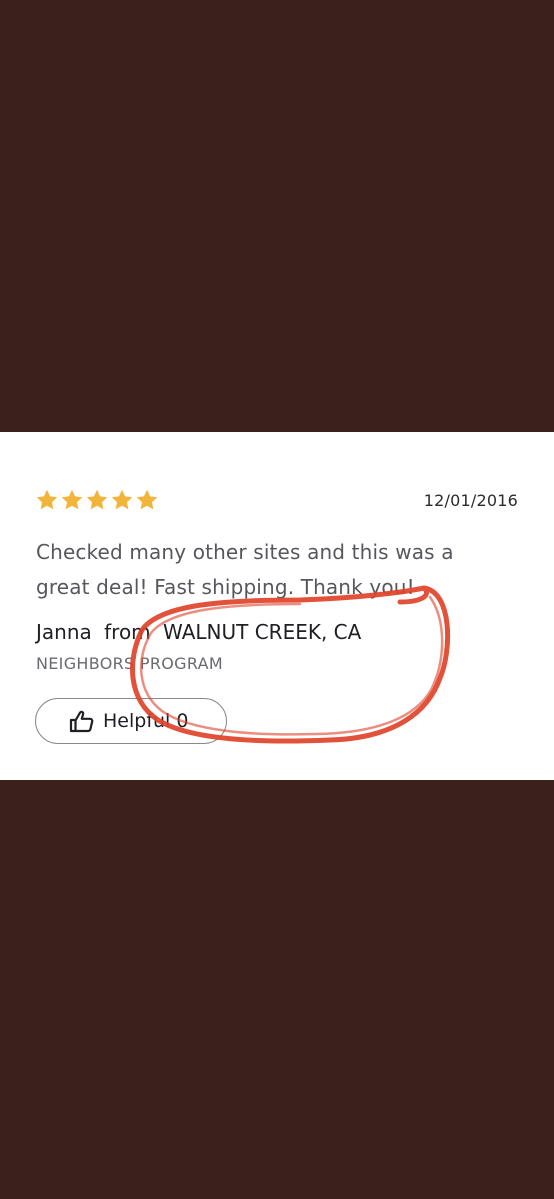  What do you see at coordinates (470, 500) in the screenshot?
I see `review-date: 12/01/2016` at bounding box center [470, 500].